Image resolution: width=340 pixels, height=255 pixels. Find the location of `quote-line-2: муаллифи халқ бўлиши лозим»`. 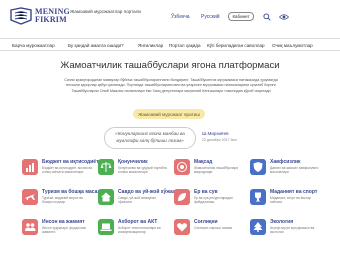

quote-line-2: муаллифи халқ бўлиши лозим» is located at coordinates (150, 140).